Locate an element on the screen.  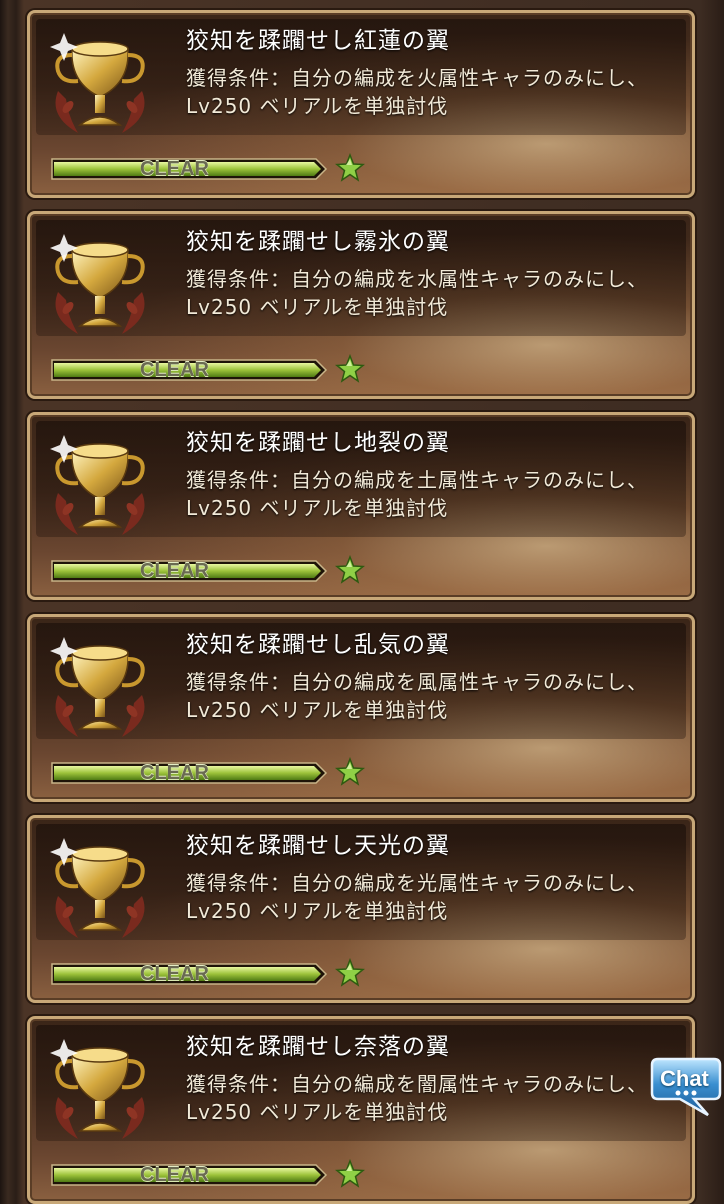
condition-line-1: 獲得条件：自分の編成を風属性キャラのみにし、 is located at coordinates (417, 682).